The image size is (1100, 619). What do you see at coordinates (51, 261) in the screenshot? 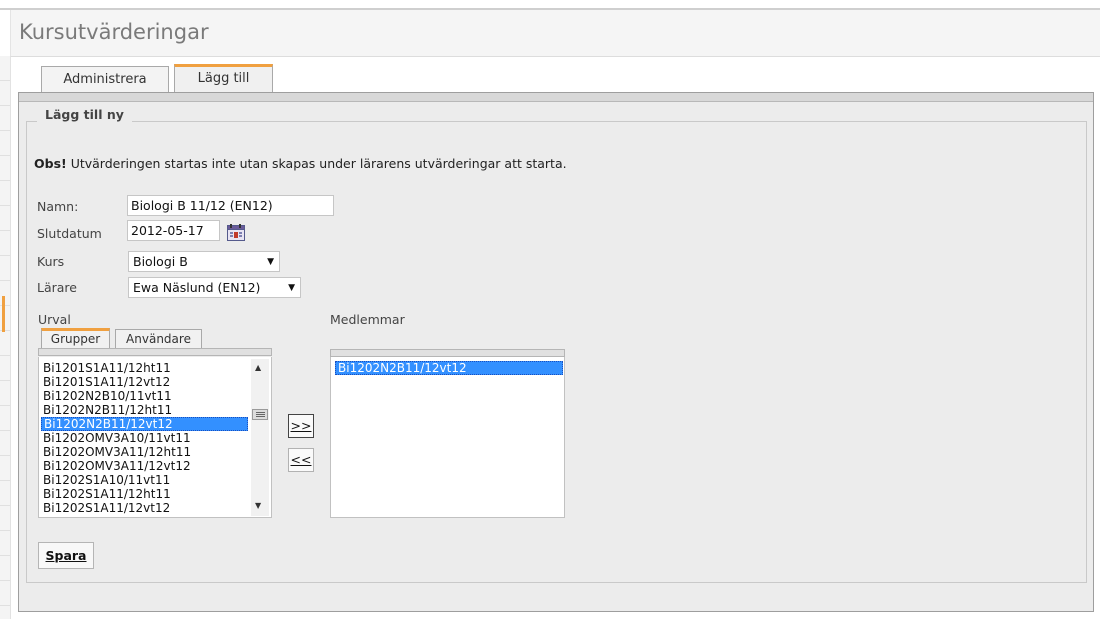
I see `course-label: Kurs` at bounding box center [51, 261].